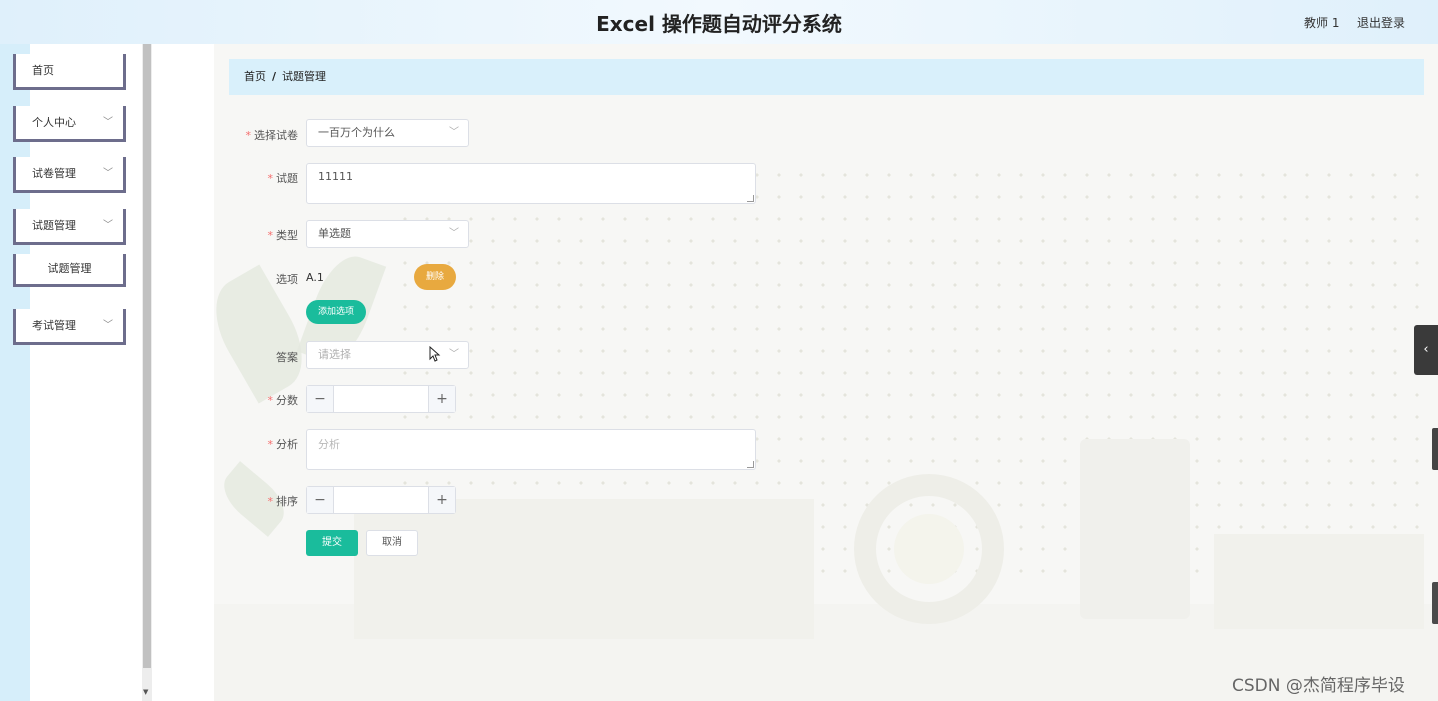 The image size is (1438, 701). What do you see at coordinates (263, 501) in the screenshot?
I see `order-label: * 排序` at bounding box center [263, 501].